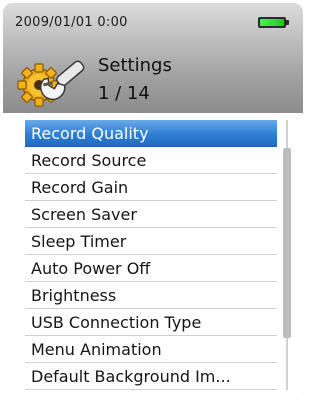 The image size is (320, 404). I want to click on battery-fill, so click(272, 22).